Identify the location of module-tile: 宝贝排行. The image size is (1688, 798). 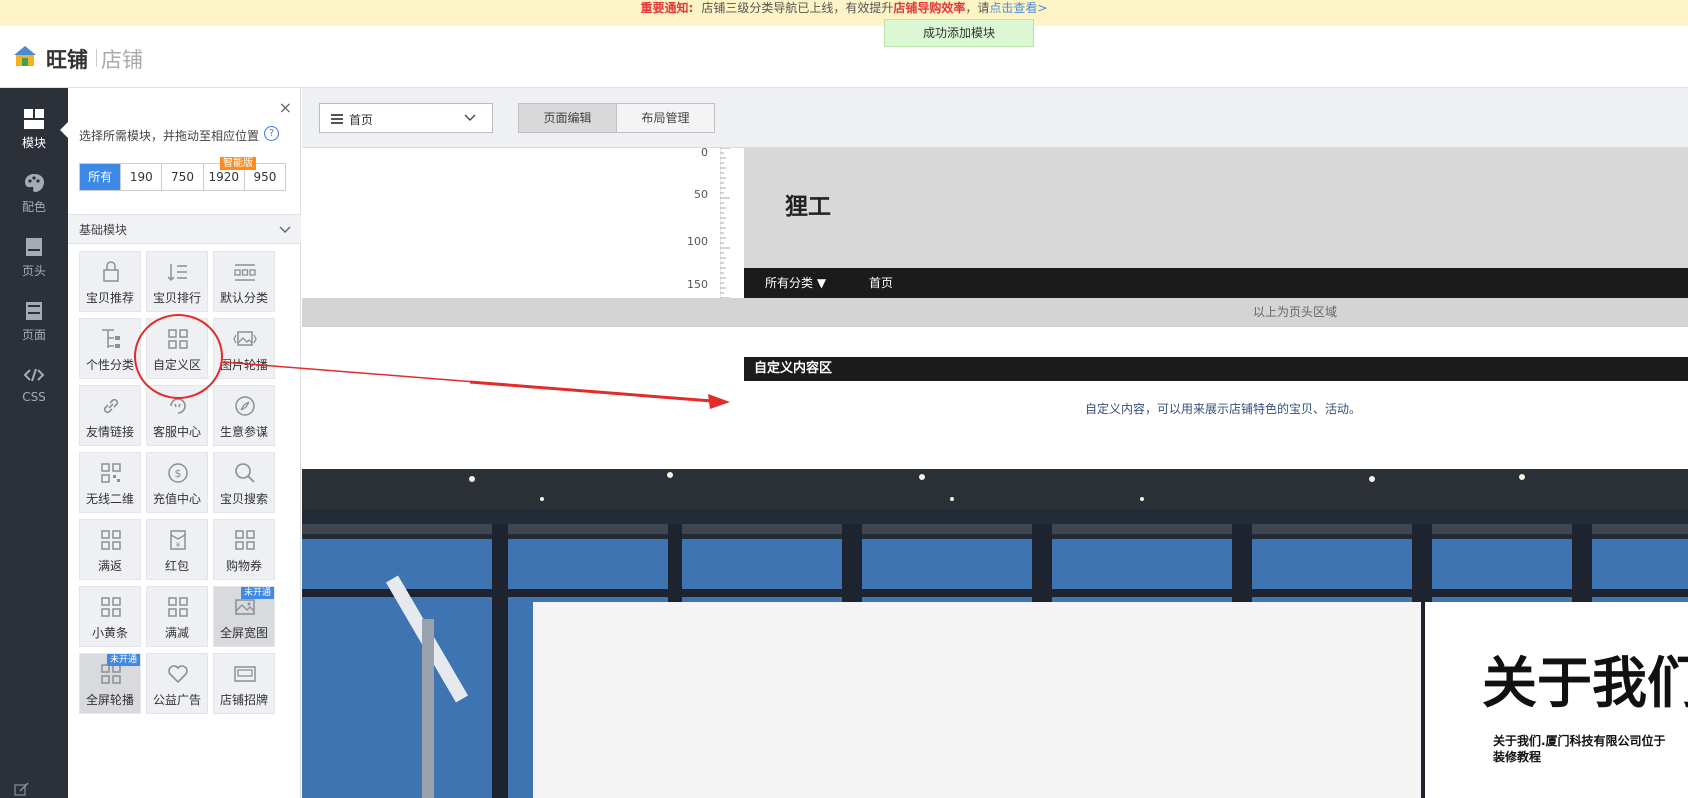
(177, 281).